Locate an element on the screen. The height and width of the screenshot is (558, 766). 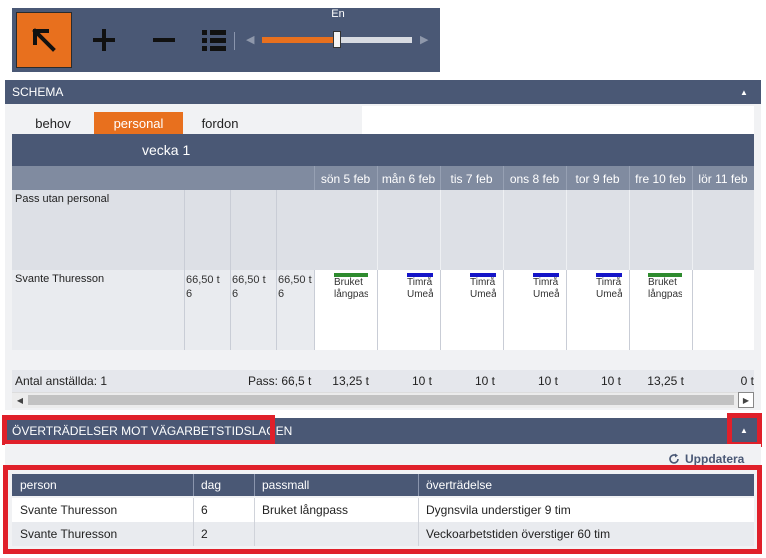
day-header-mon: mån 6 feb is located at coordinates (408, 179).